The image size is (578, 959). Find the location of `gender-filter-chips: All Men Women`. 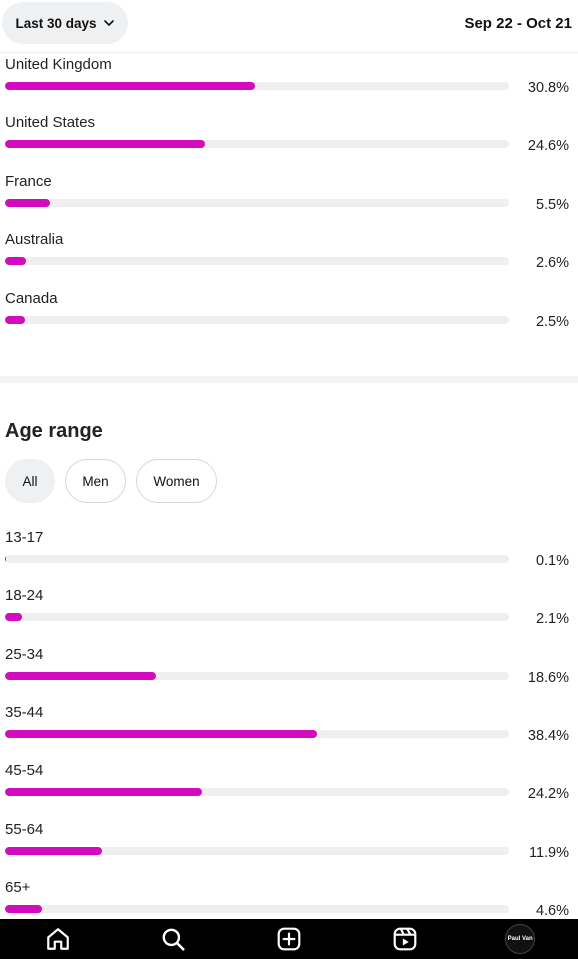

gender-filter-chips: All Men Women is located at coordinates (111, 481).